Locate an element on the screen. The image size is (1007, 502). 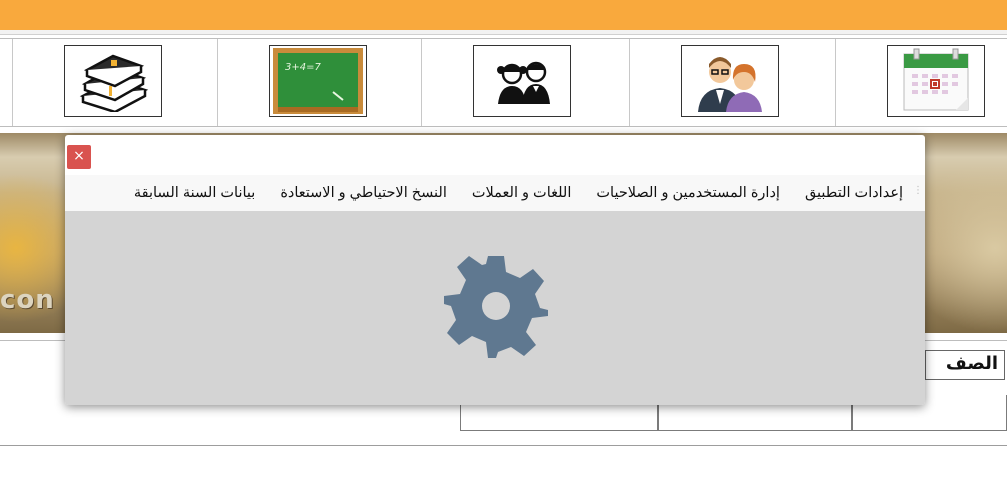
top-accent-bar is located at coordinates (503, 15).